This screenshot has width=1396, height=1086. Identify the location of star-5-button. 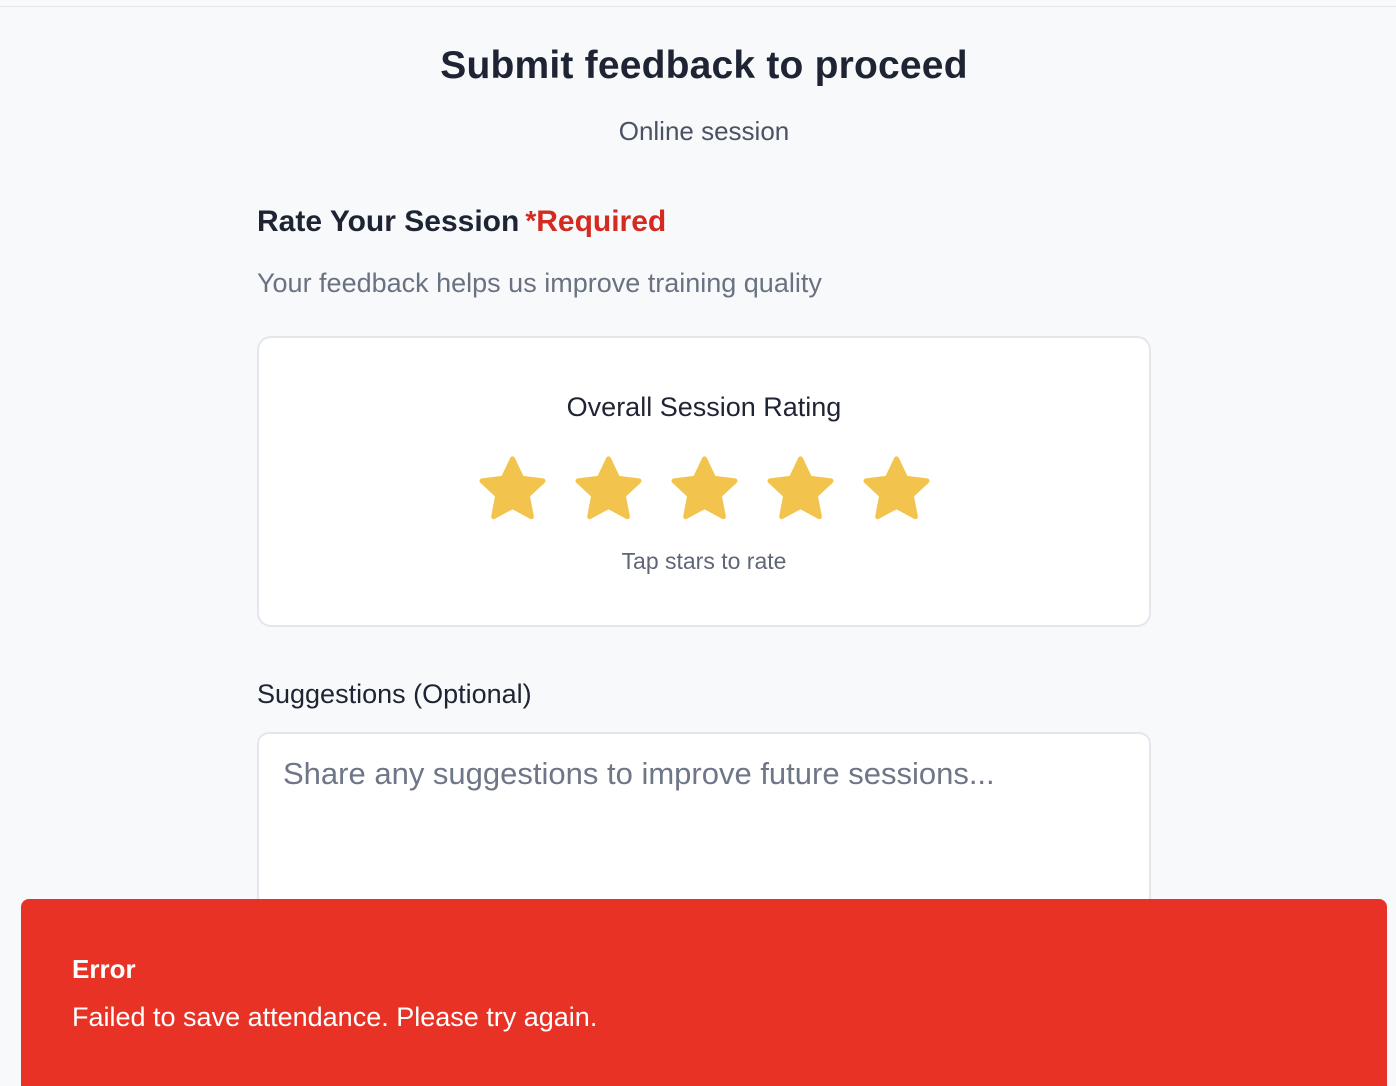
(896, 489).